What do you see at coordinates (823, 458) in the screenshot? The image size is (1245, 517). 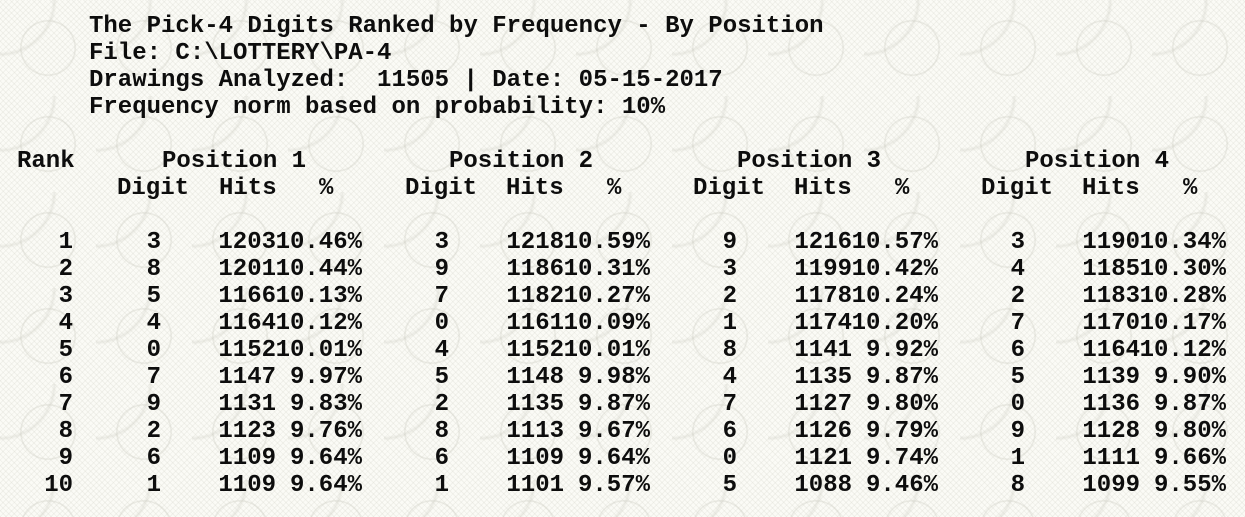 I see `hits-cell: 1121` at bounding box center [823, 458].